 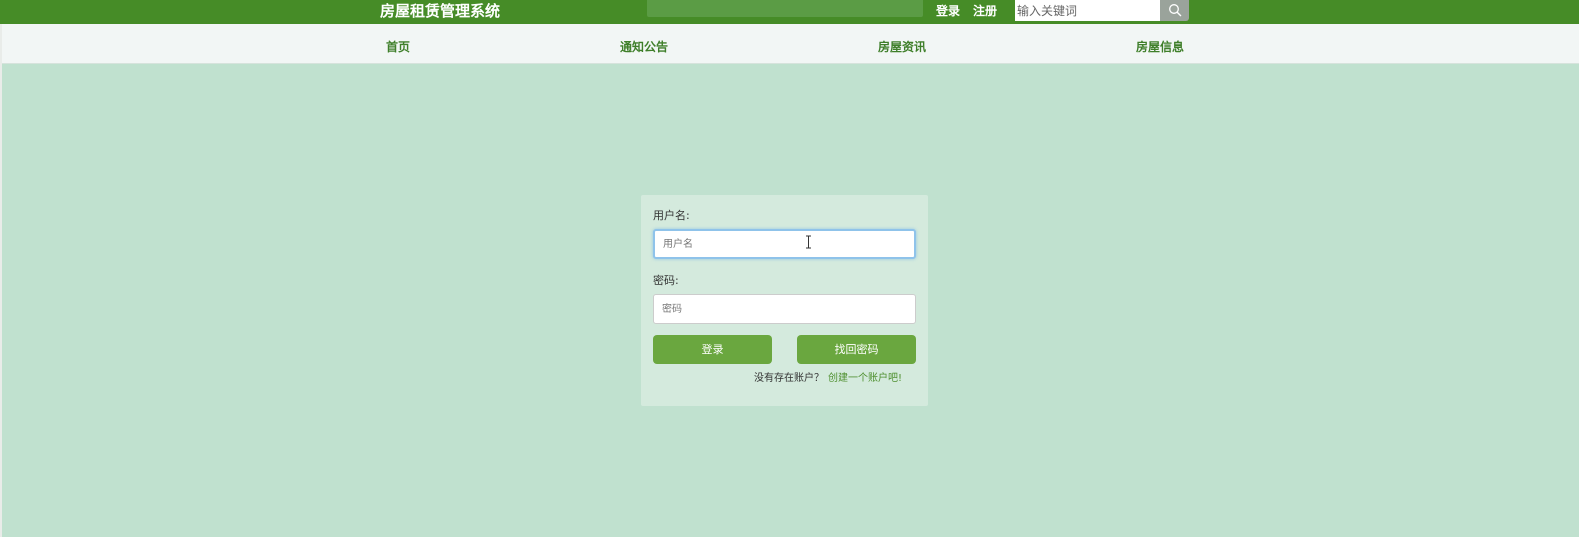 What do you see at coordinates (666, 280) in the screenshot?
I see `password-label: 密码:` at bounding box center [666, 280].